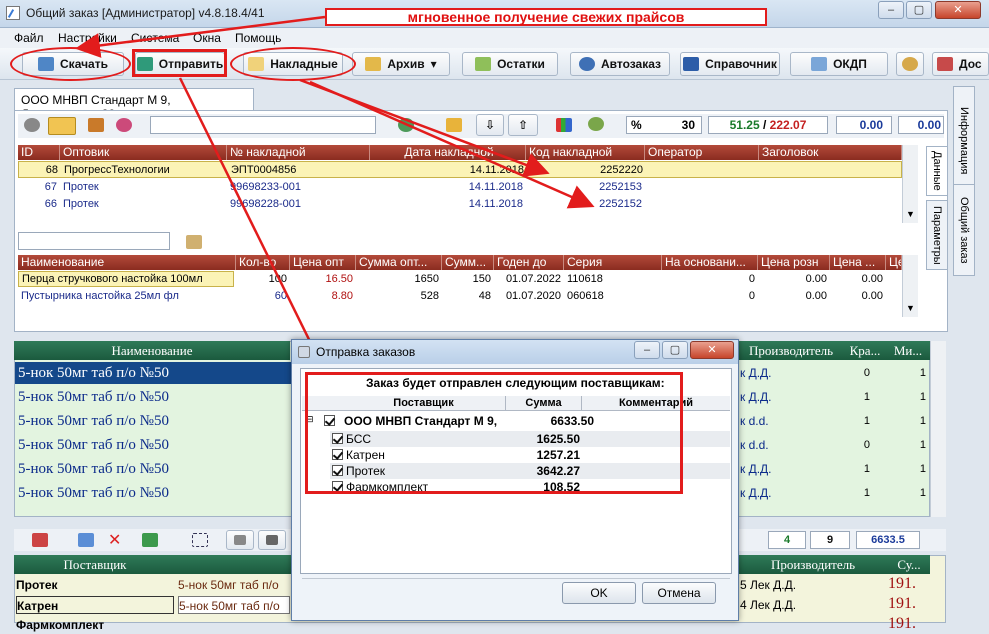 The height and width of the screenshot is (634, 989). What do you see at coordinates (516, 578) in the screenshot?
I see `dialog-divider` at bounding box center [516, 578].